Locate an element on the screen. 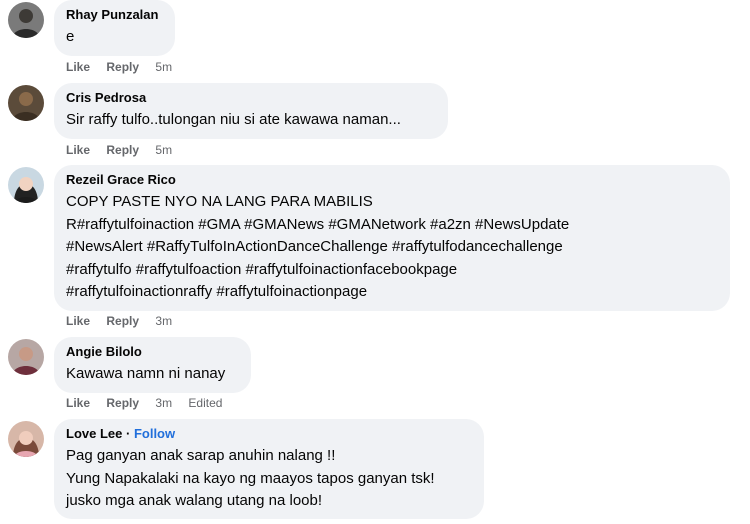 The image size is (750, 524). comment-text: Kawawa namn ni nanay is located at coordinates (152, 374).